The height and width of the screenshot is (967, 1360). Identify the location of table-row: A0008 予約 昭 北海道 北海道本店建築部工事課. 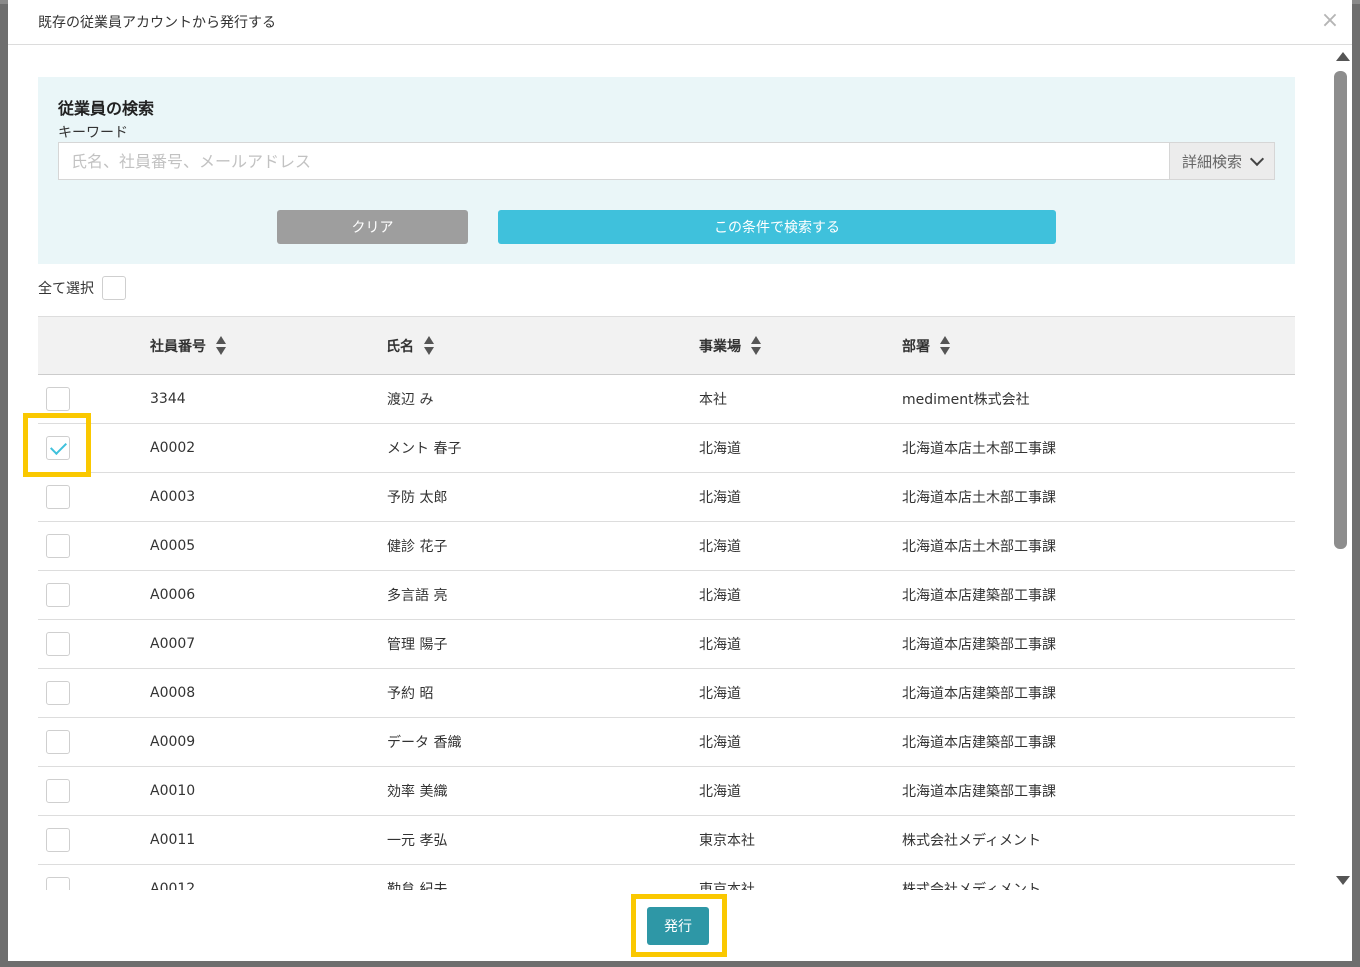
(666, 693).